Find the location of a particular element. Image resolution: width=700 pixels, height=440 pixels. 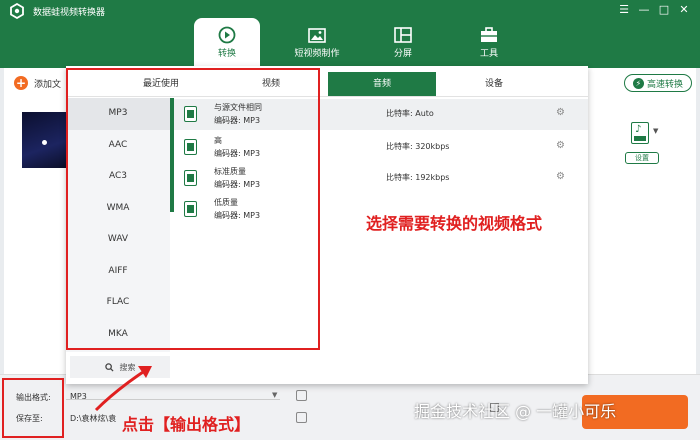

quality-bitrate: 比特率: Auto is located at coordinates (410, 113).